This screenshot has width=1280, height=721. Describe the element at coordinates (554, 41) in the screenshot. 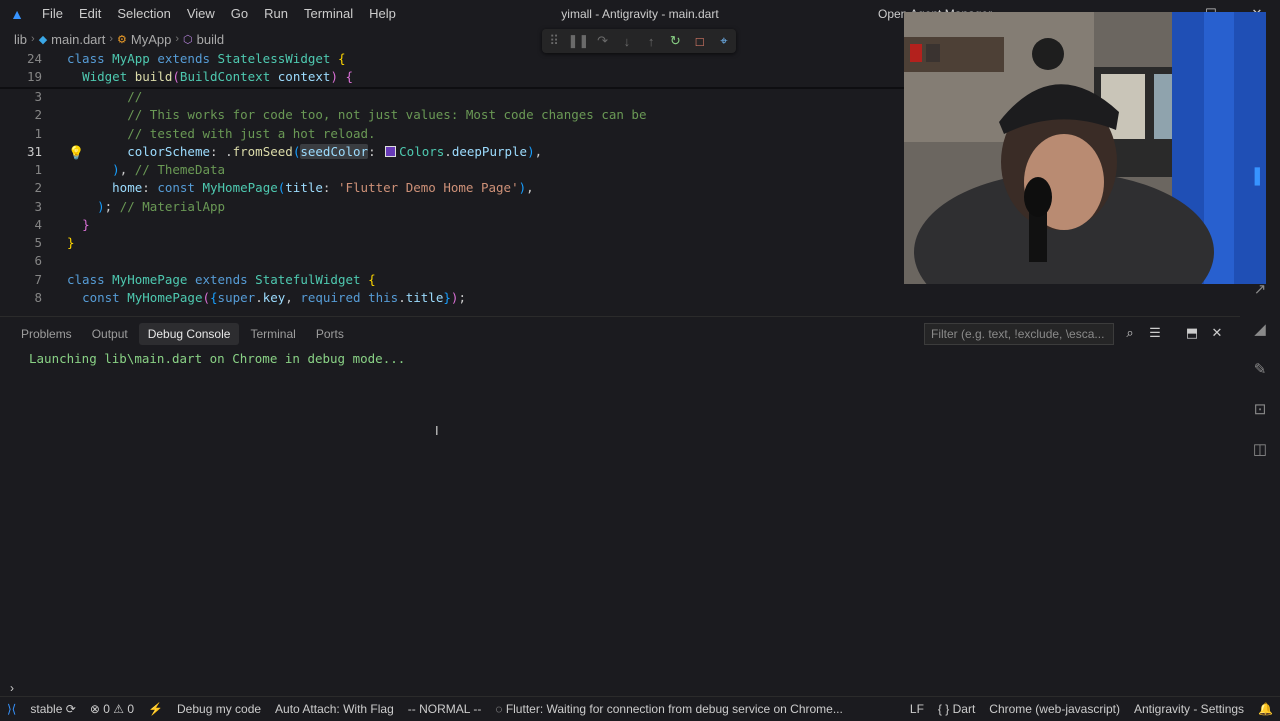

I see `drag-handle-icon: ⠿` at that location.